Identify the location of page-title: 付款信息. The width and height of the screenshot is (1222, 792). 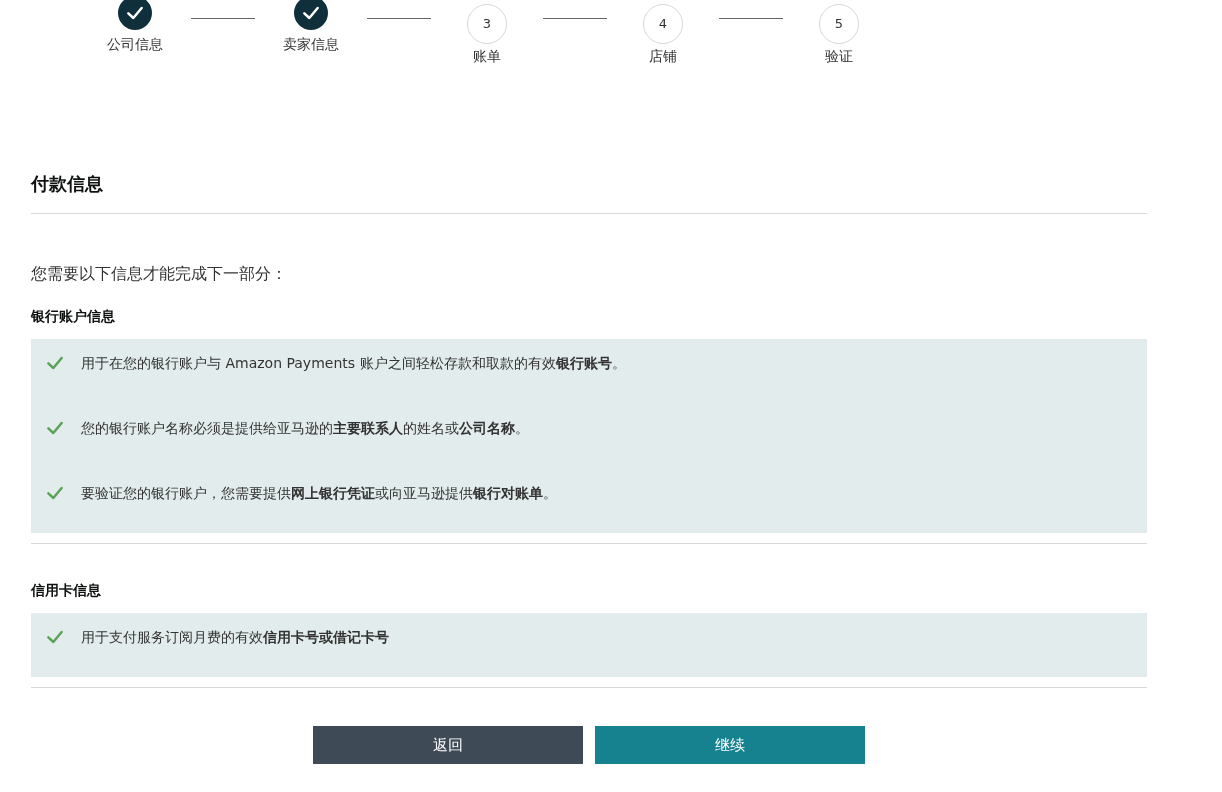
(67, 184).